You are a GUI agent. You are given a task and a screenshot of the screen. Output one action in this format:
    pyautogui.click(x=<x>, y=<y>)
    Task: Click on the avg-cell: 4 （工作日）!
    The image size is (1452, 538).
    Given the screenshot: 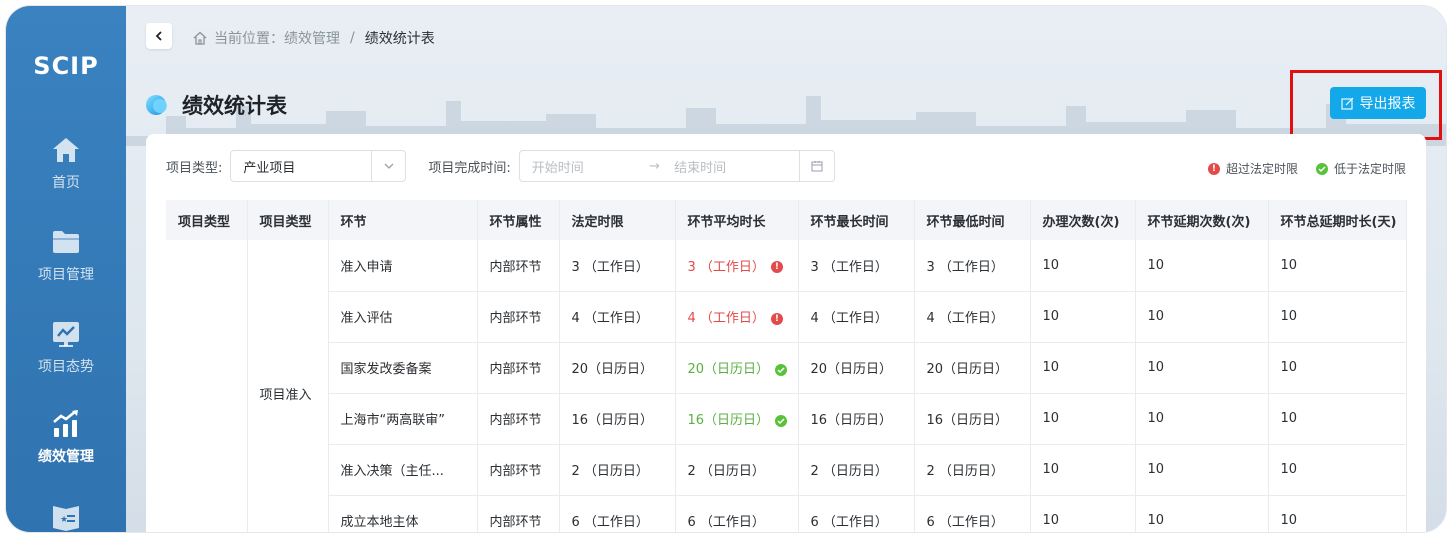 What is the action you would take?
    pyautogui.click(x=737, y=317)
    